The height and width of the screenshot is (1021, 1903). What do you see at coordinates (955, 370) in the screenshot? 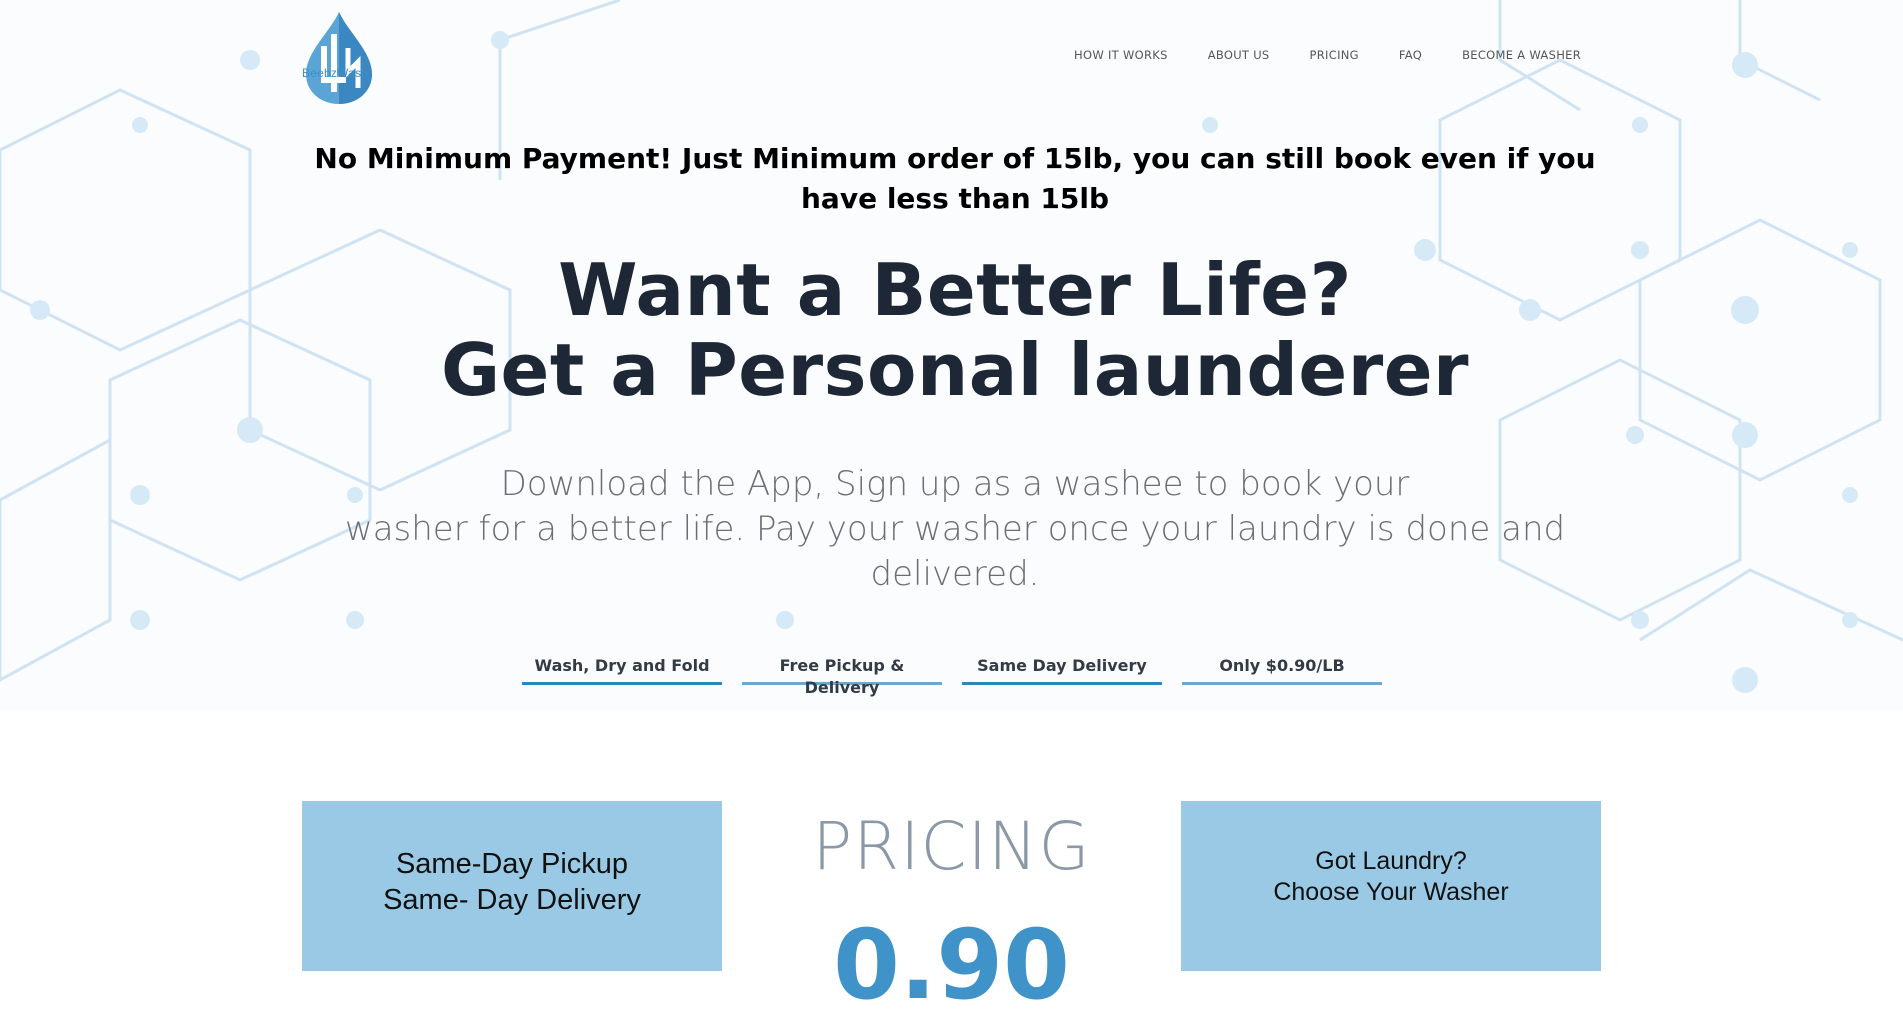
I see `headline-line-2: Get a Personal launderer` at bounding box center [955, 370].